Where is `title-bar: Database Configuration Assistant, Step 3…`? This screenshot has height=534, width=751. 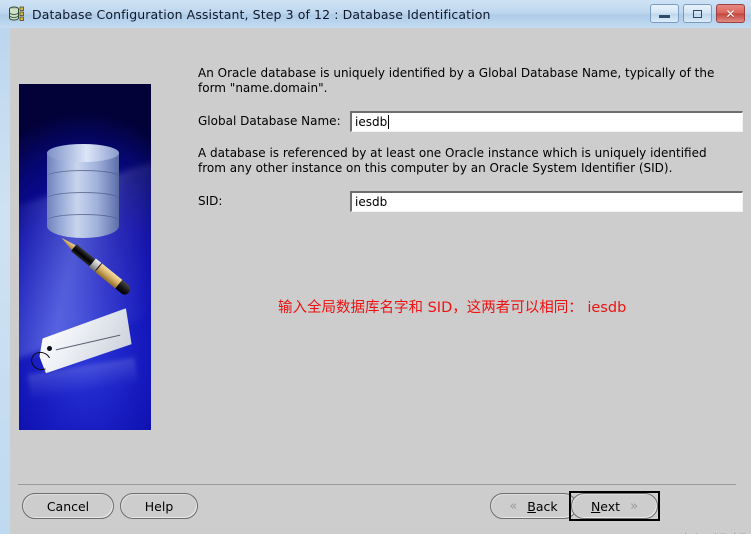
title-bar: Database Configuration Assistant, Step 3… is located at coordinates (375, 14).